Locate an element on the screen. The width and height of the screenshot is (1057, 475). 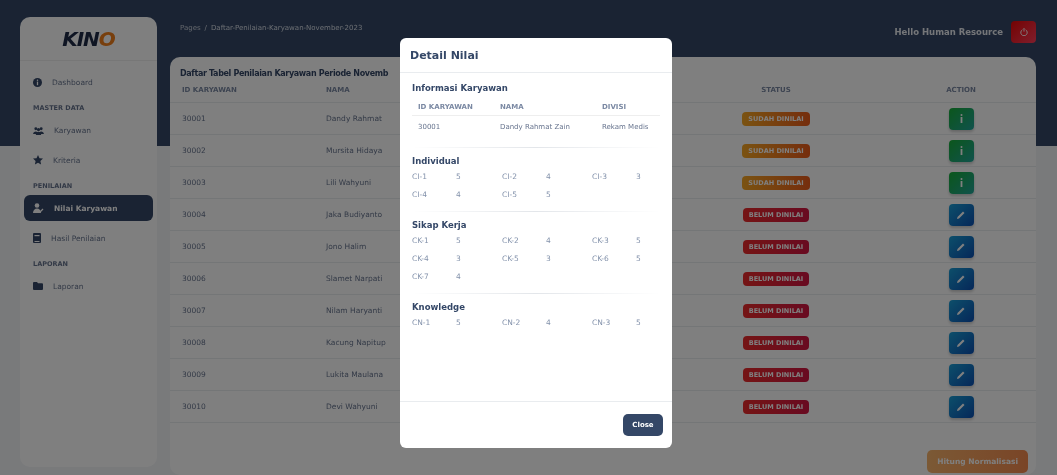
folder-icon is located at coordinates (38, 286).